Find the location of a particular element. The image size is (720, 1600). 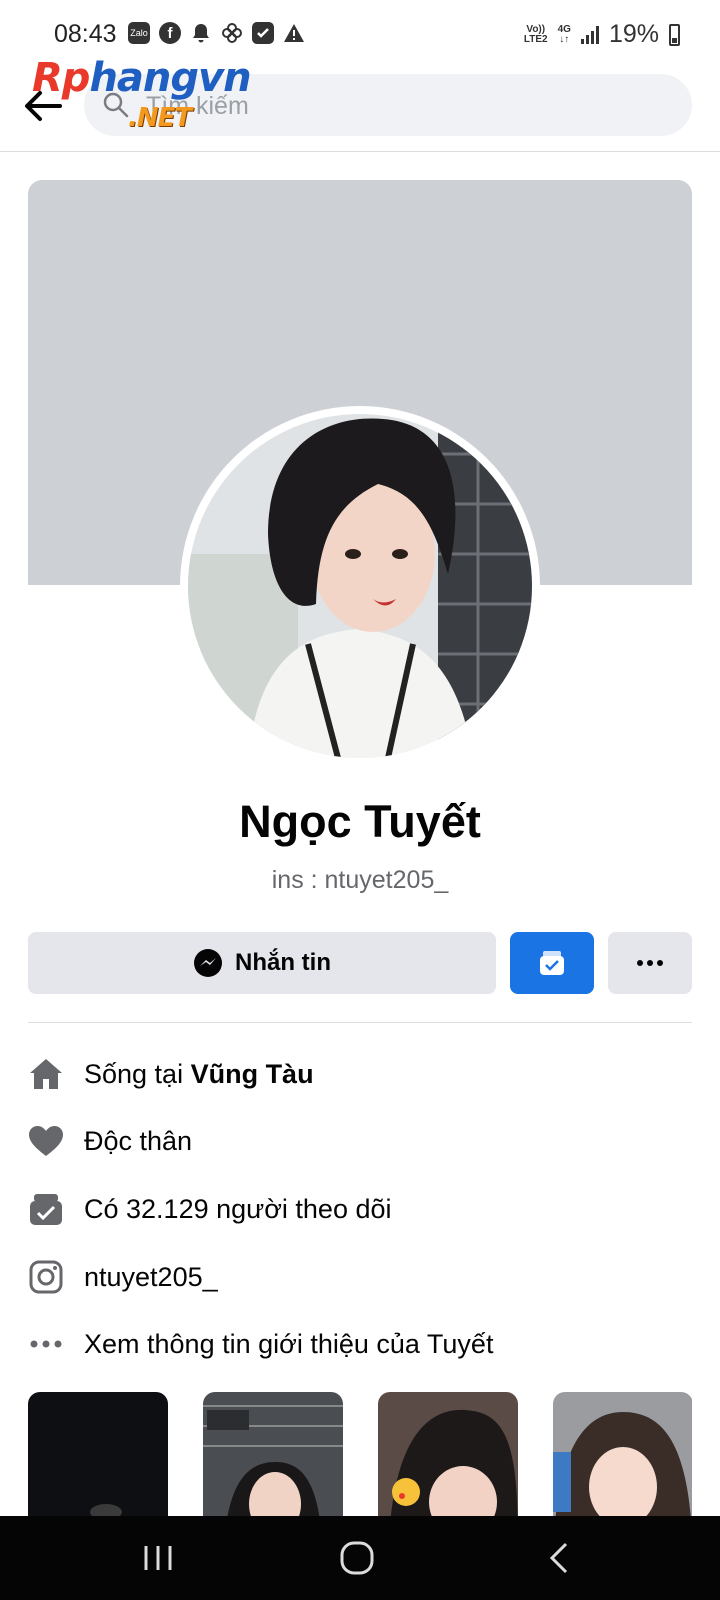

signal-icon is located at coordinates (589, 34).